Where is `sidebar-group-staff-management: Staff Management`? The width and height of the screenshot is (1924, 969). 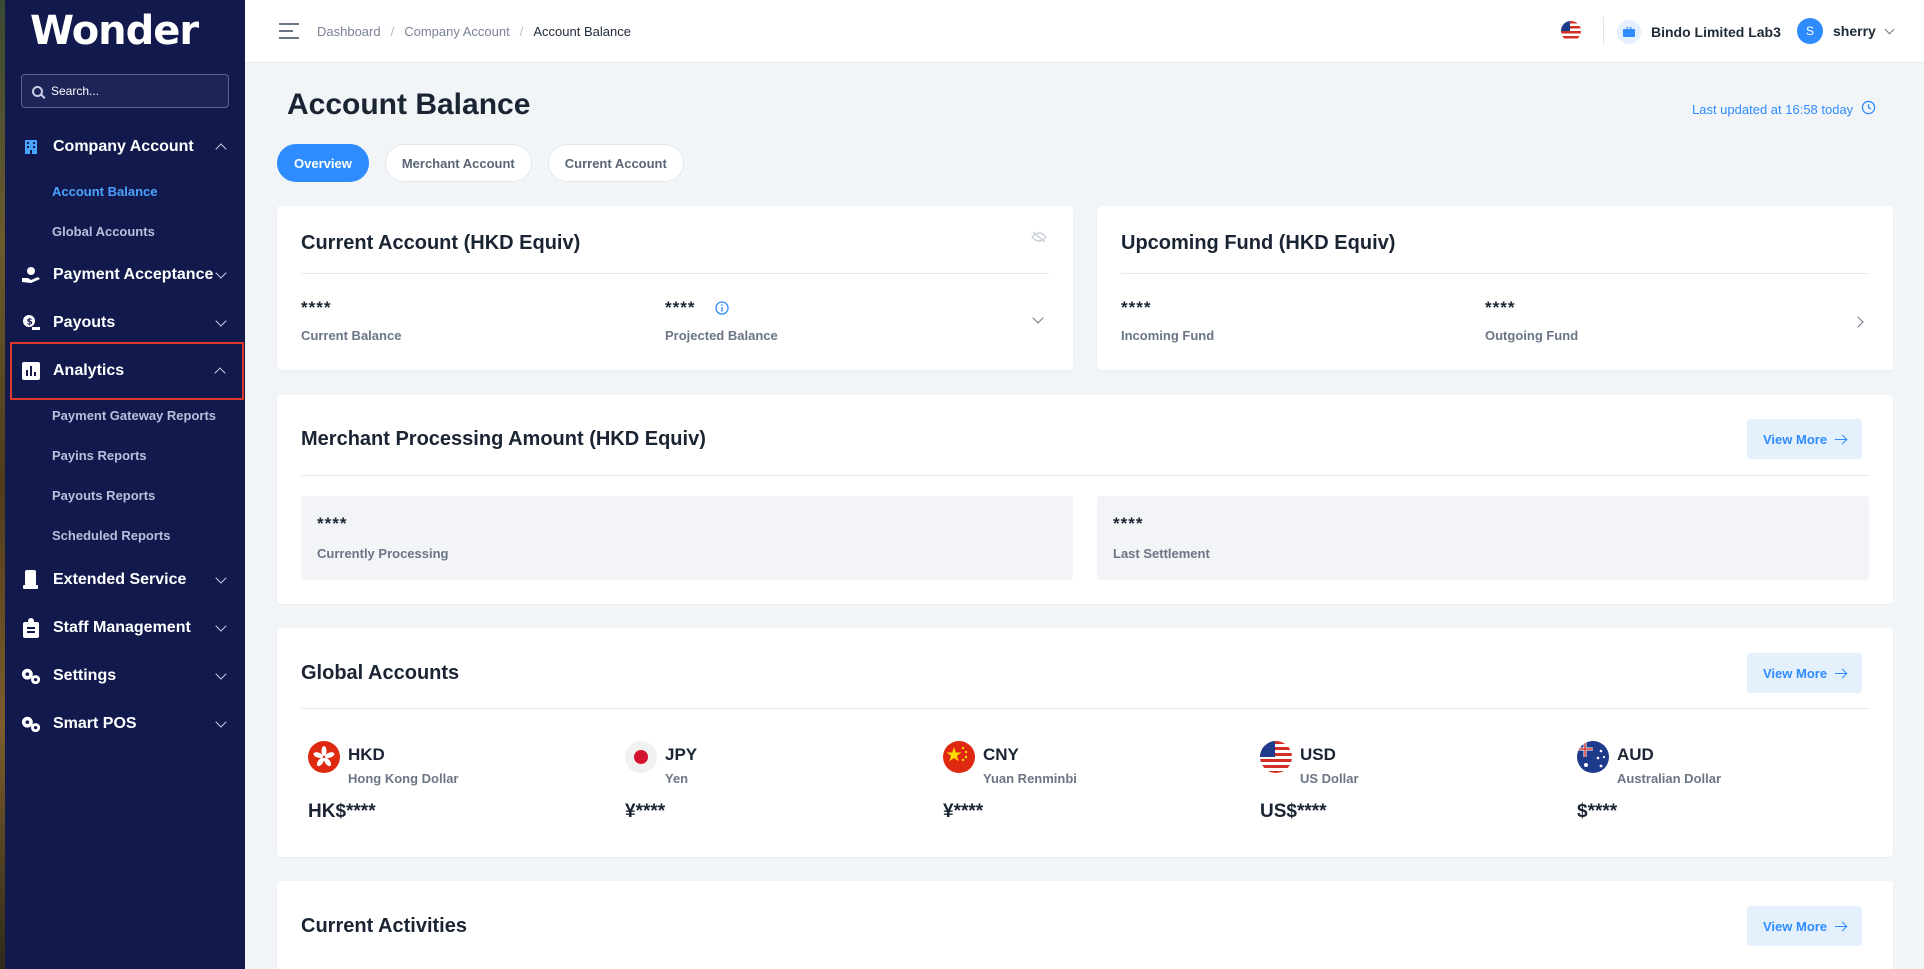
sidebar-group-staff-management: Staff Management is located at coordinates (125, 628).